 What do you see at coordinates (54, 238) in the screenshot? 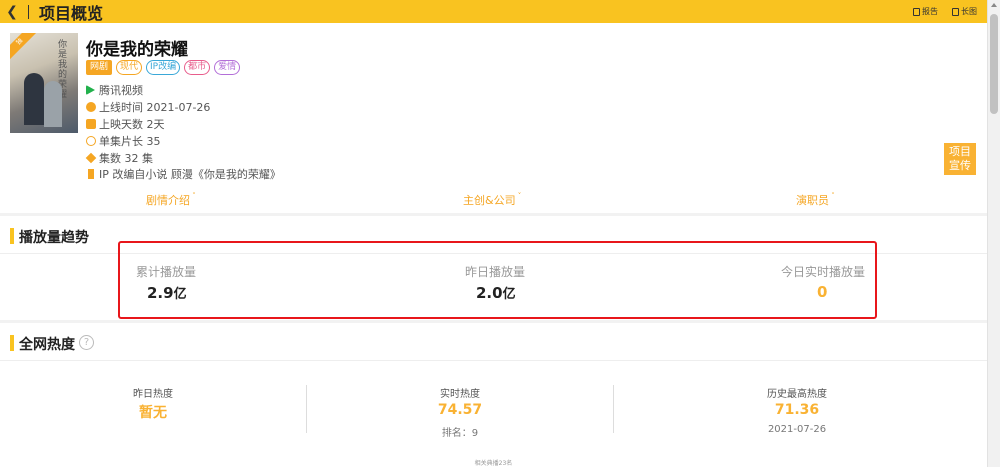
I see `section-title: 播放量趋势` at bounding box center [54, 238].